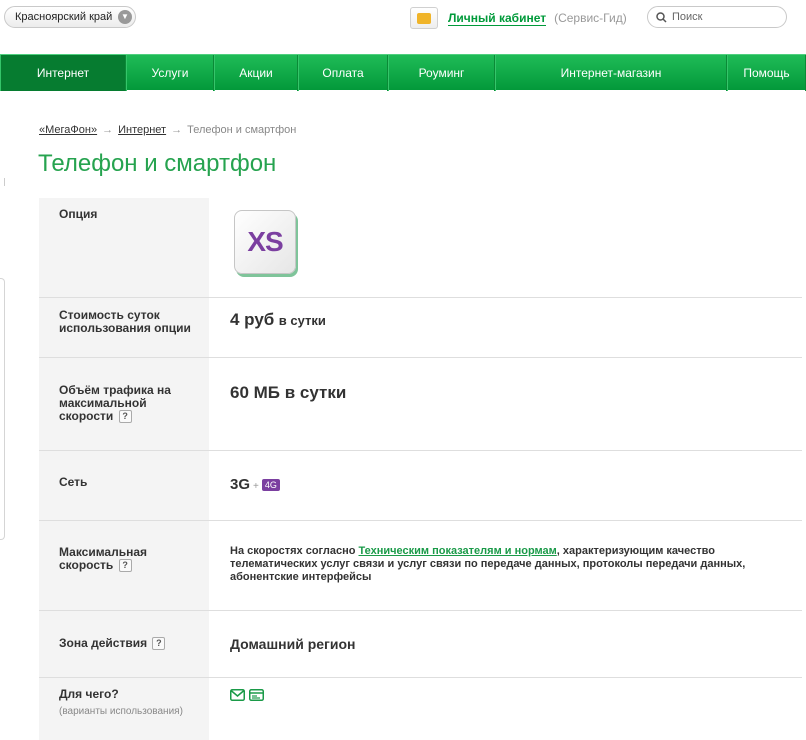 This screenshot has height=740, width=806. I want to click on region-selector: Красноярский край ▼, so click(70, 17).